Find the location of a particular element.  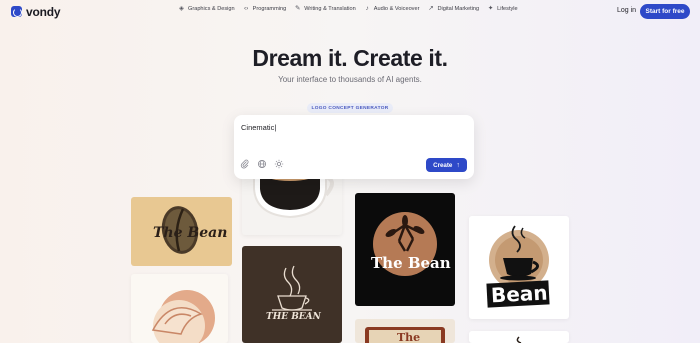

start-free-button: Start for free is located at coordinates (665, 11).